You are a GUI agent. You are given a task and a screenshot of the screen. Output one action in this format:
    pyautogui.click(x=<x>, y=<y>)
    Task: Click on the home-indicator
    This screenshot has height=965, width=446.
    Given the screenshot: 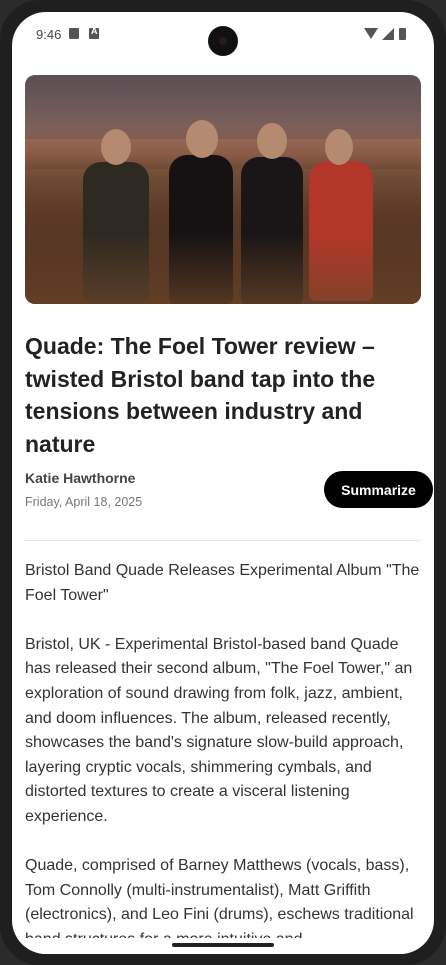 What is the action you would take?
    pyautogui.click(x=223, y=945)
    